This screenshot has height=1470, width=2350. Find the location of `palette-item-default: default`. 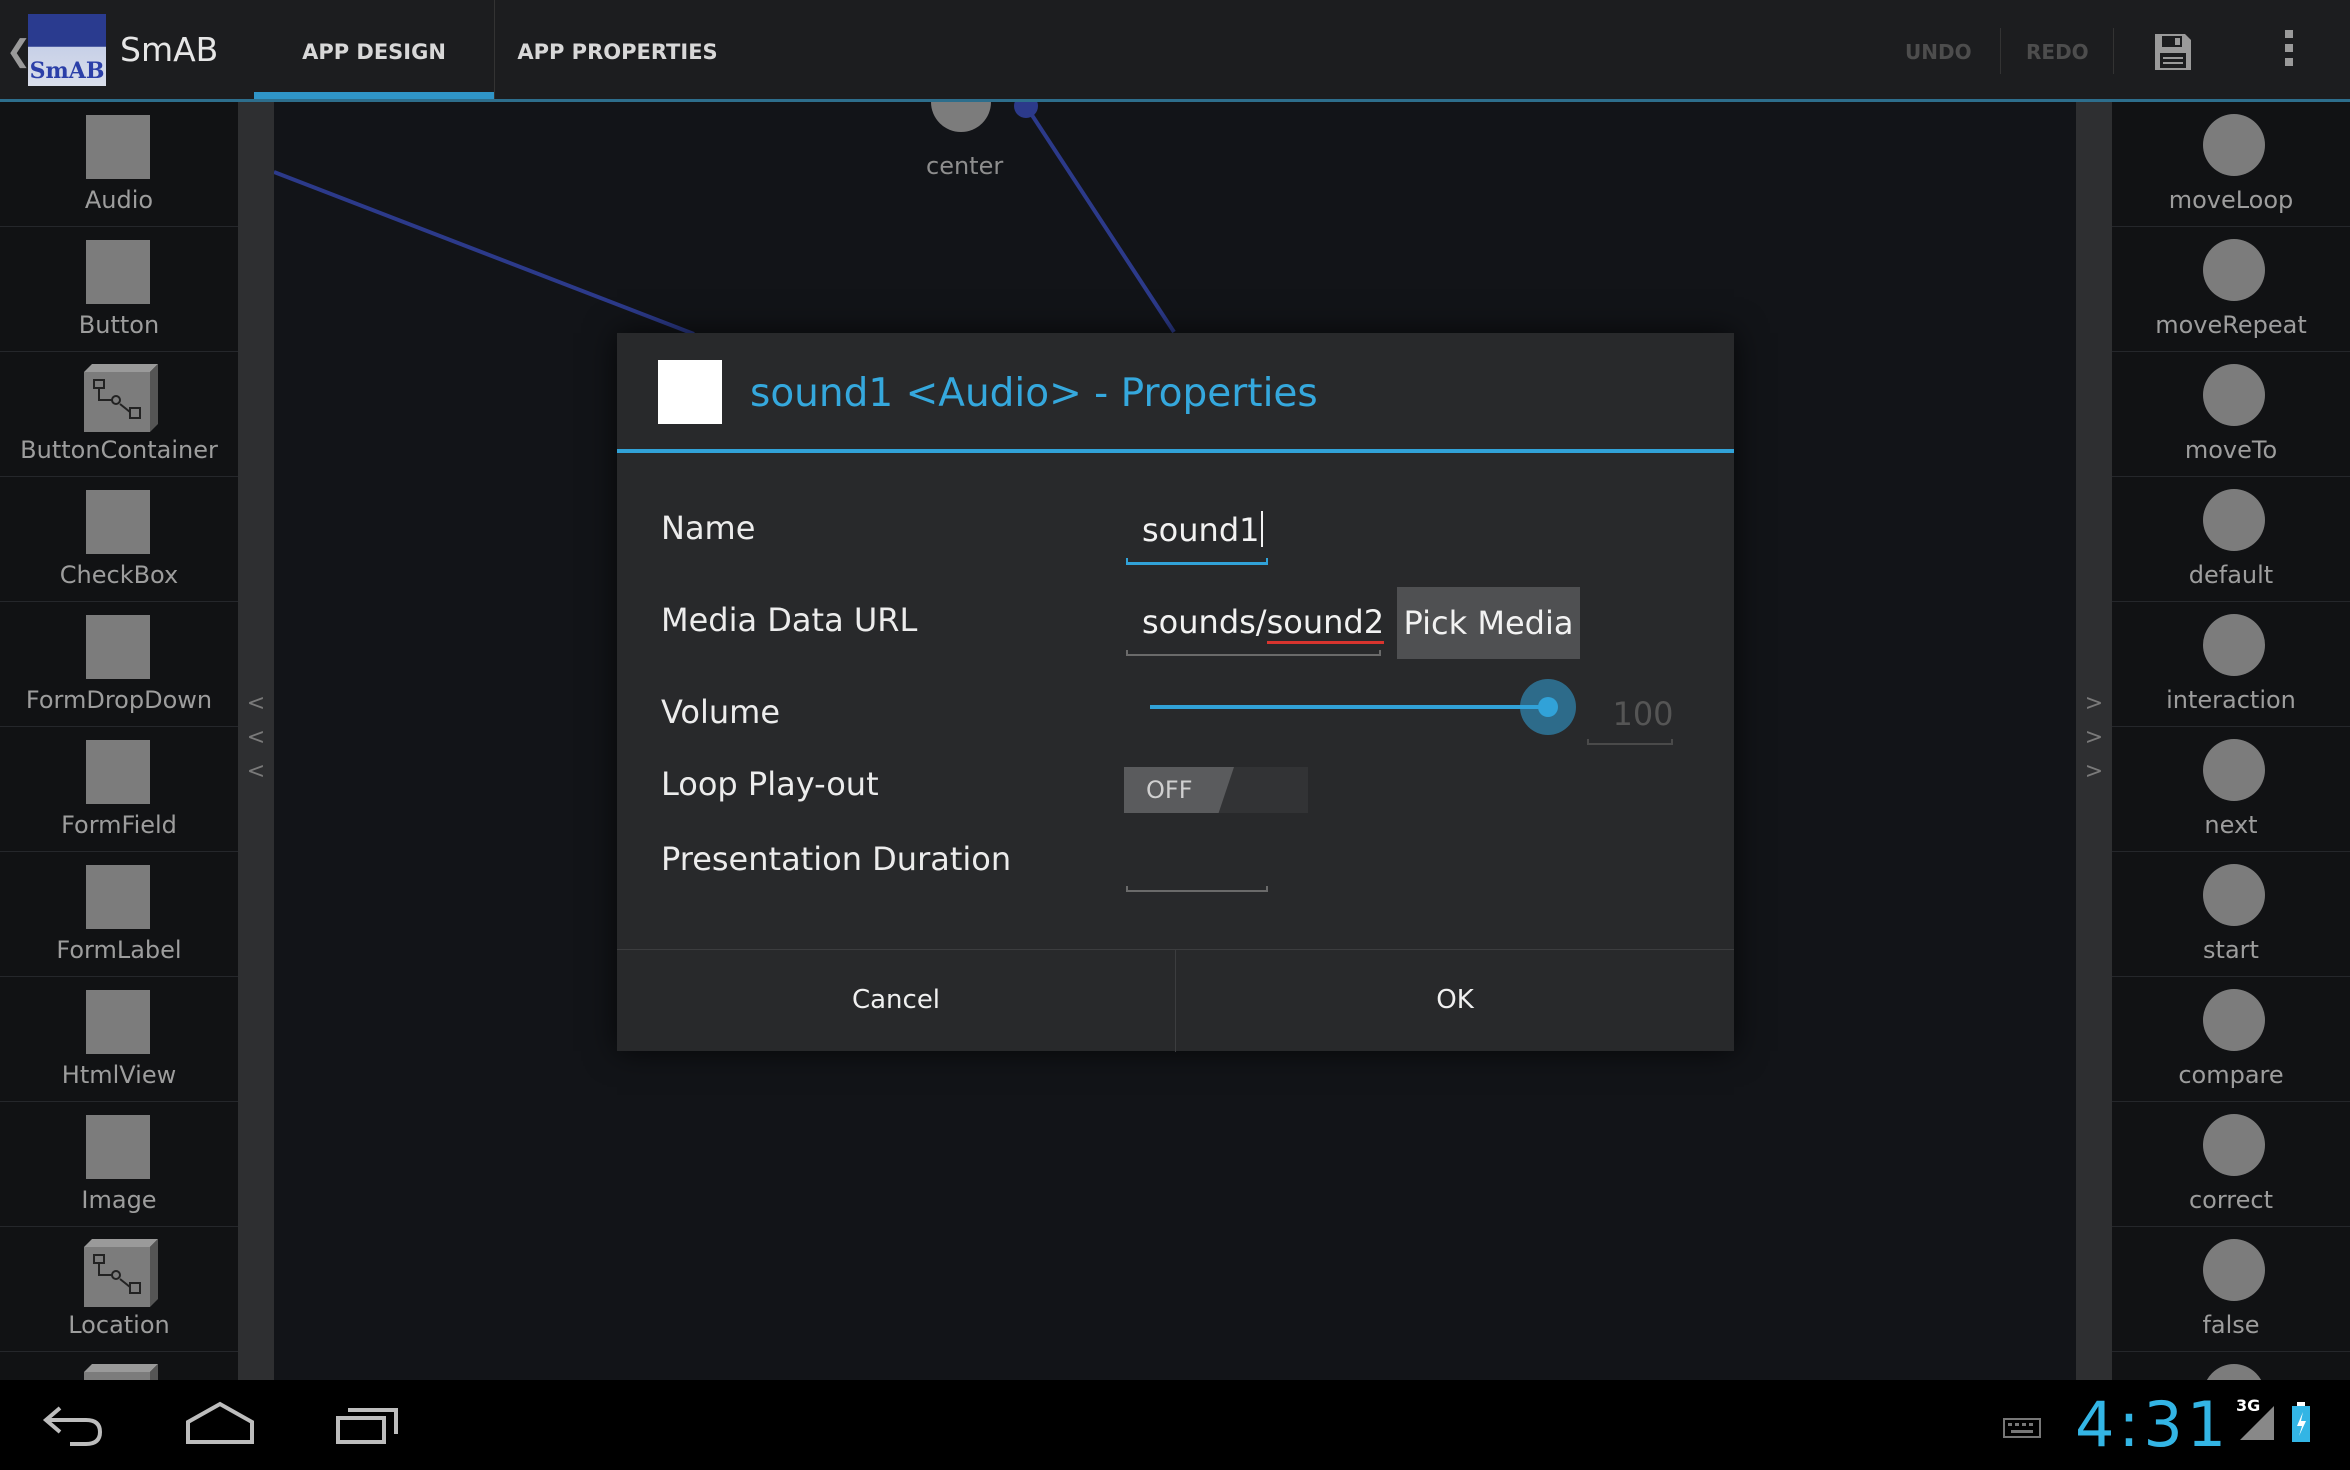

palette-item-default: default is located at coordinates (2231, 539).